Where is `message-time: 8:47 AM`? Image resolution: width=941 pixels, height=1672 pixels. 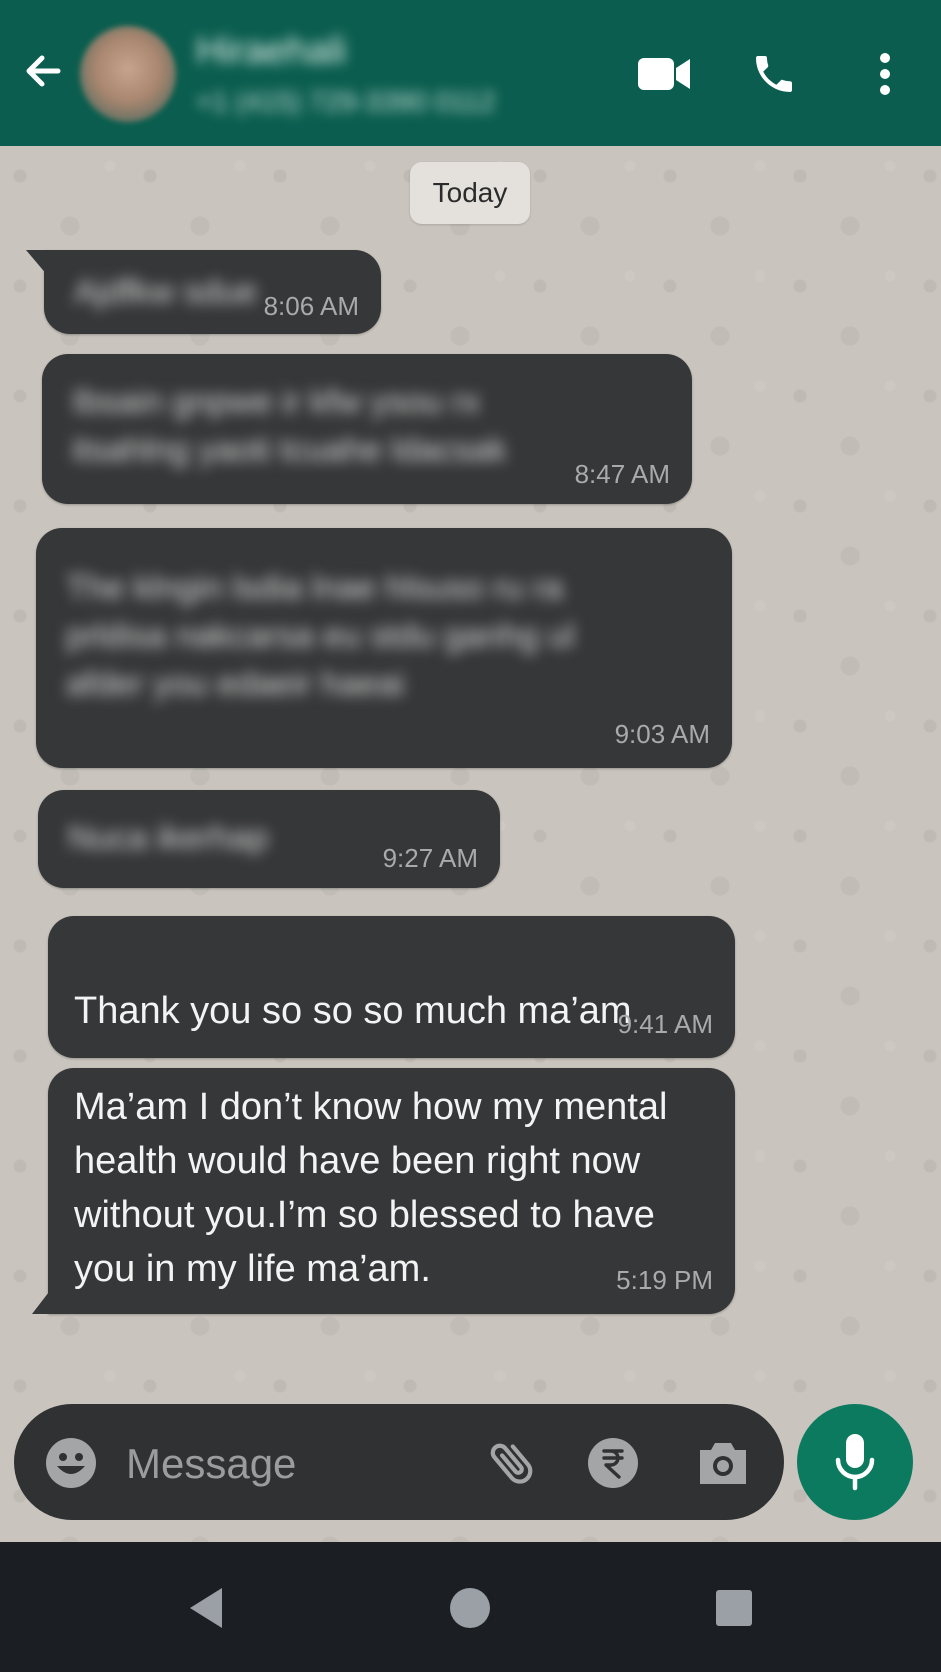 message-time: 8:47 AM is located at coordinates (622, 474).